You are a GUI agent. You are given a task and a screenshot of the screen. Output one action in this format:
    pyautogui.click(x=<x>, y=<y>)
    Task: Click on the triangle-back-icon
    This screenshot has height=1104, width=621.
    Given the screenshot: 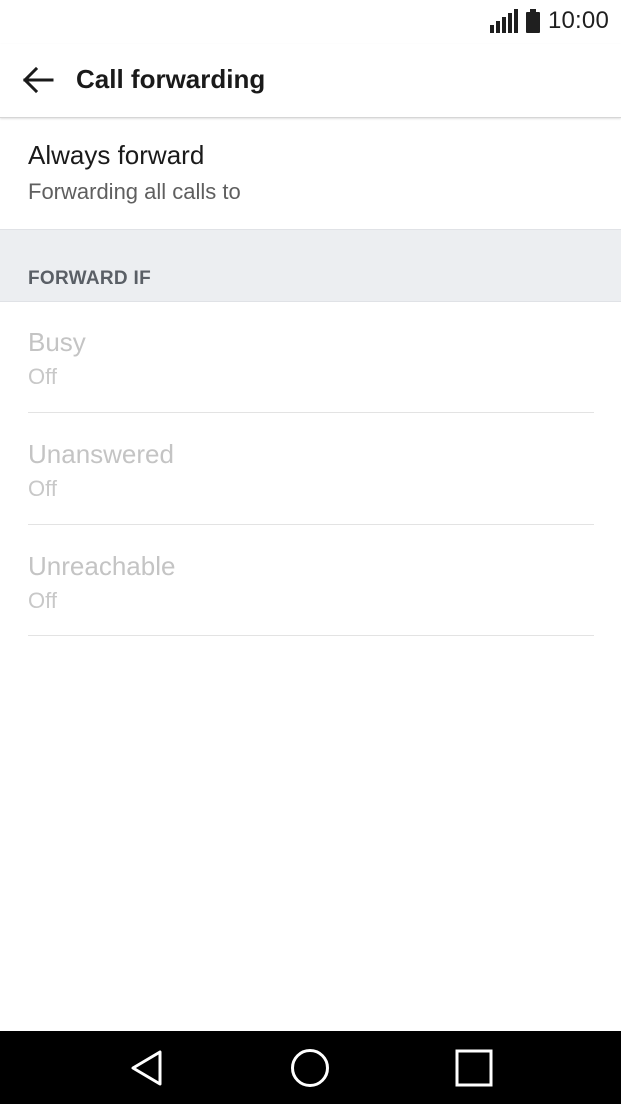 What is the action you would take?
    pyautogui.click(x=146, y=1068)
    